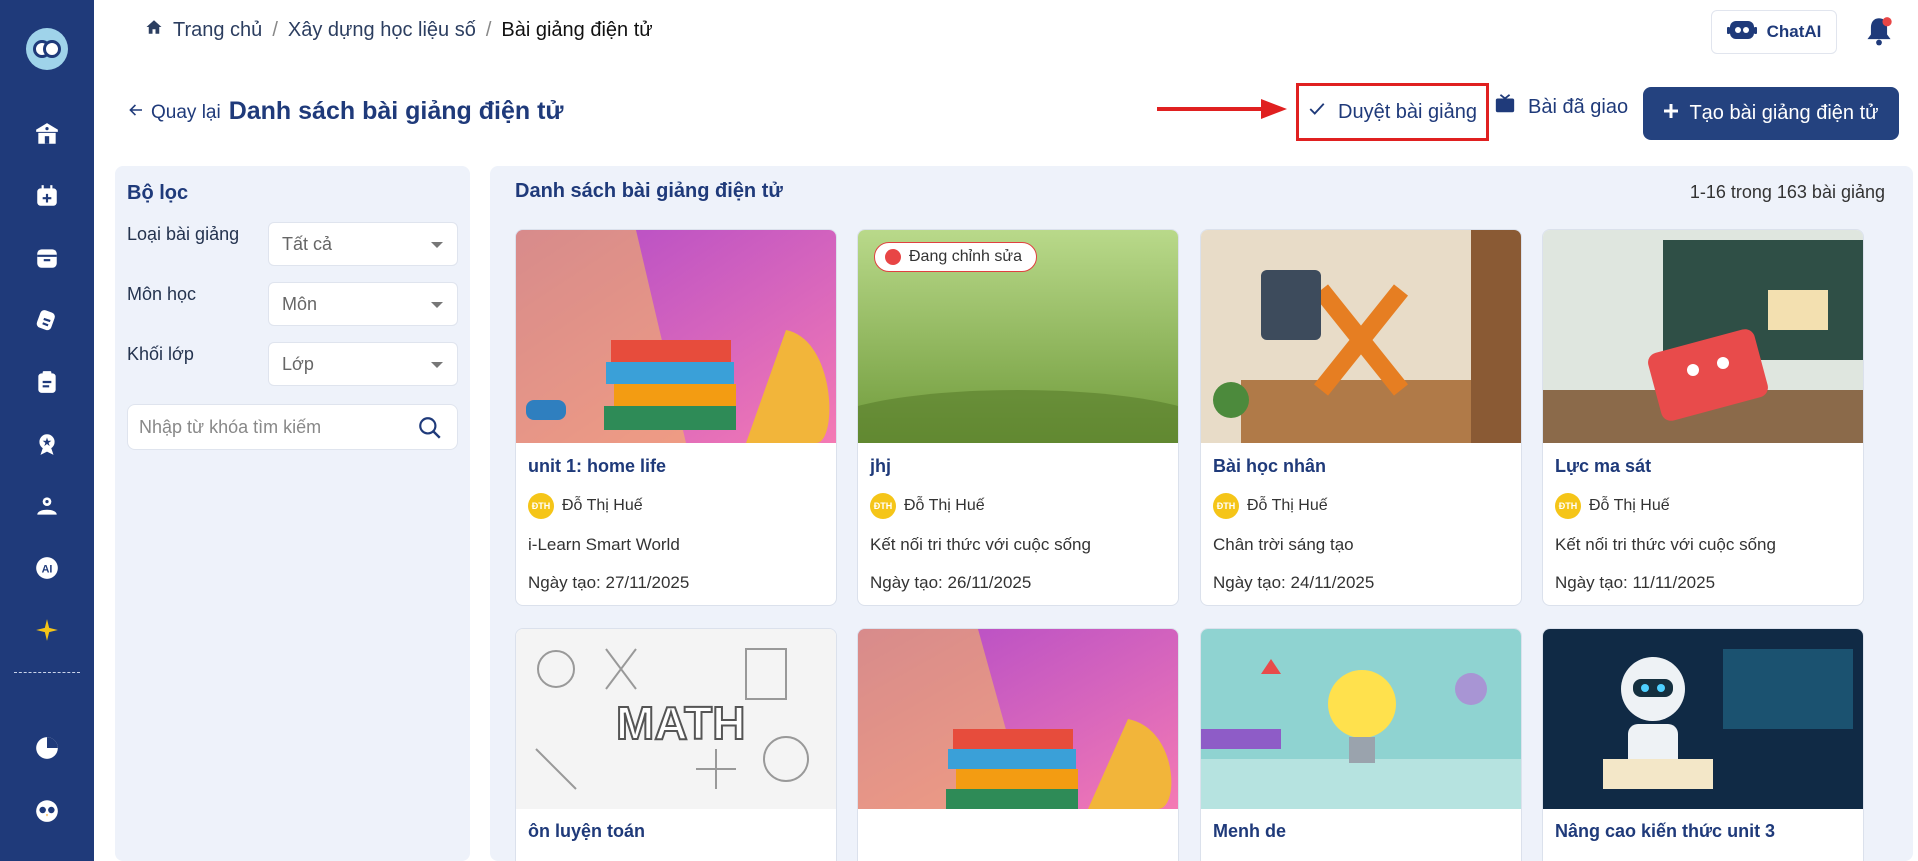 The width and height of the screenshot is (1918, 861). I want to click on chatai-label: ChatAI, so click(1794, 31).